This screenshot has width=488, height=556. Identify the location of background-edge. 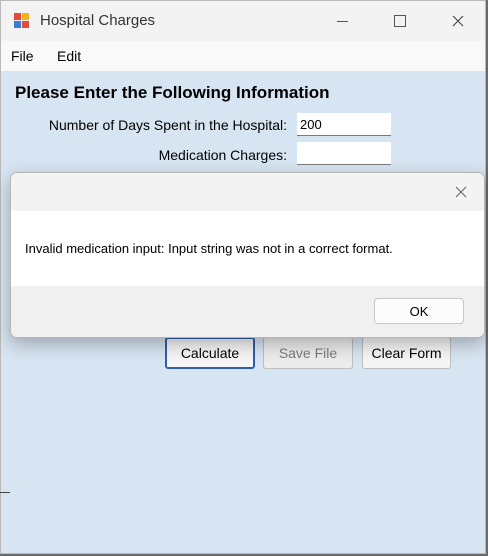
(5, 492).